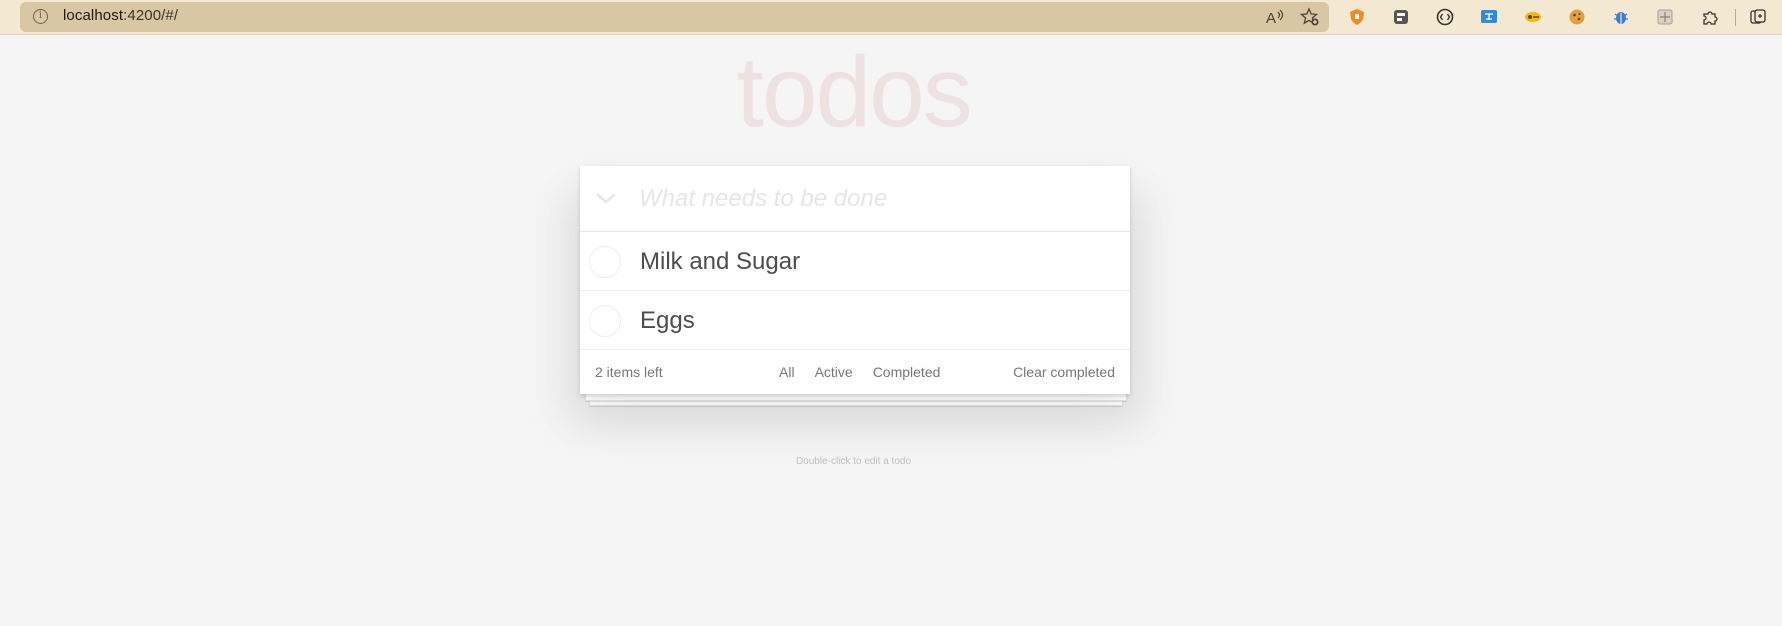  I want to click on filter-active: Active, so click(834, 372).